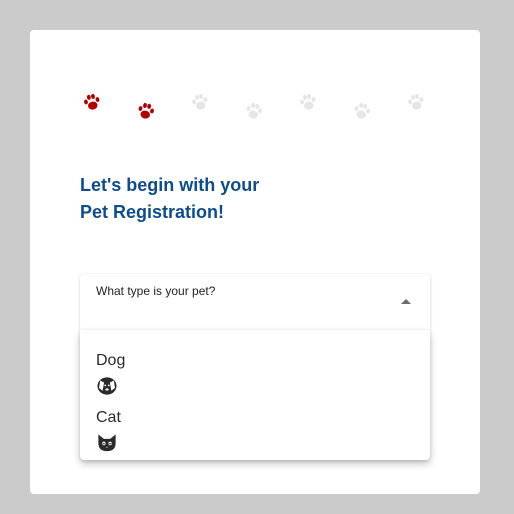  Describe the element at coordinates (255, 424) in the screenshot. I see `option-cat: Cat` at that location.